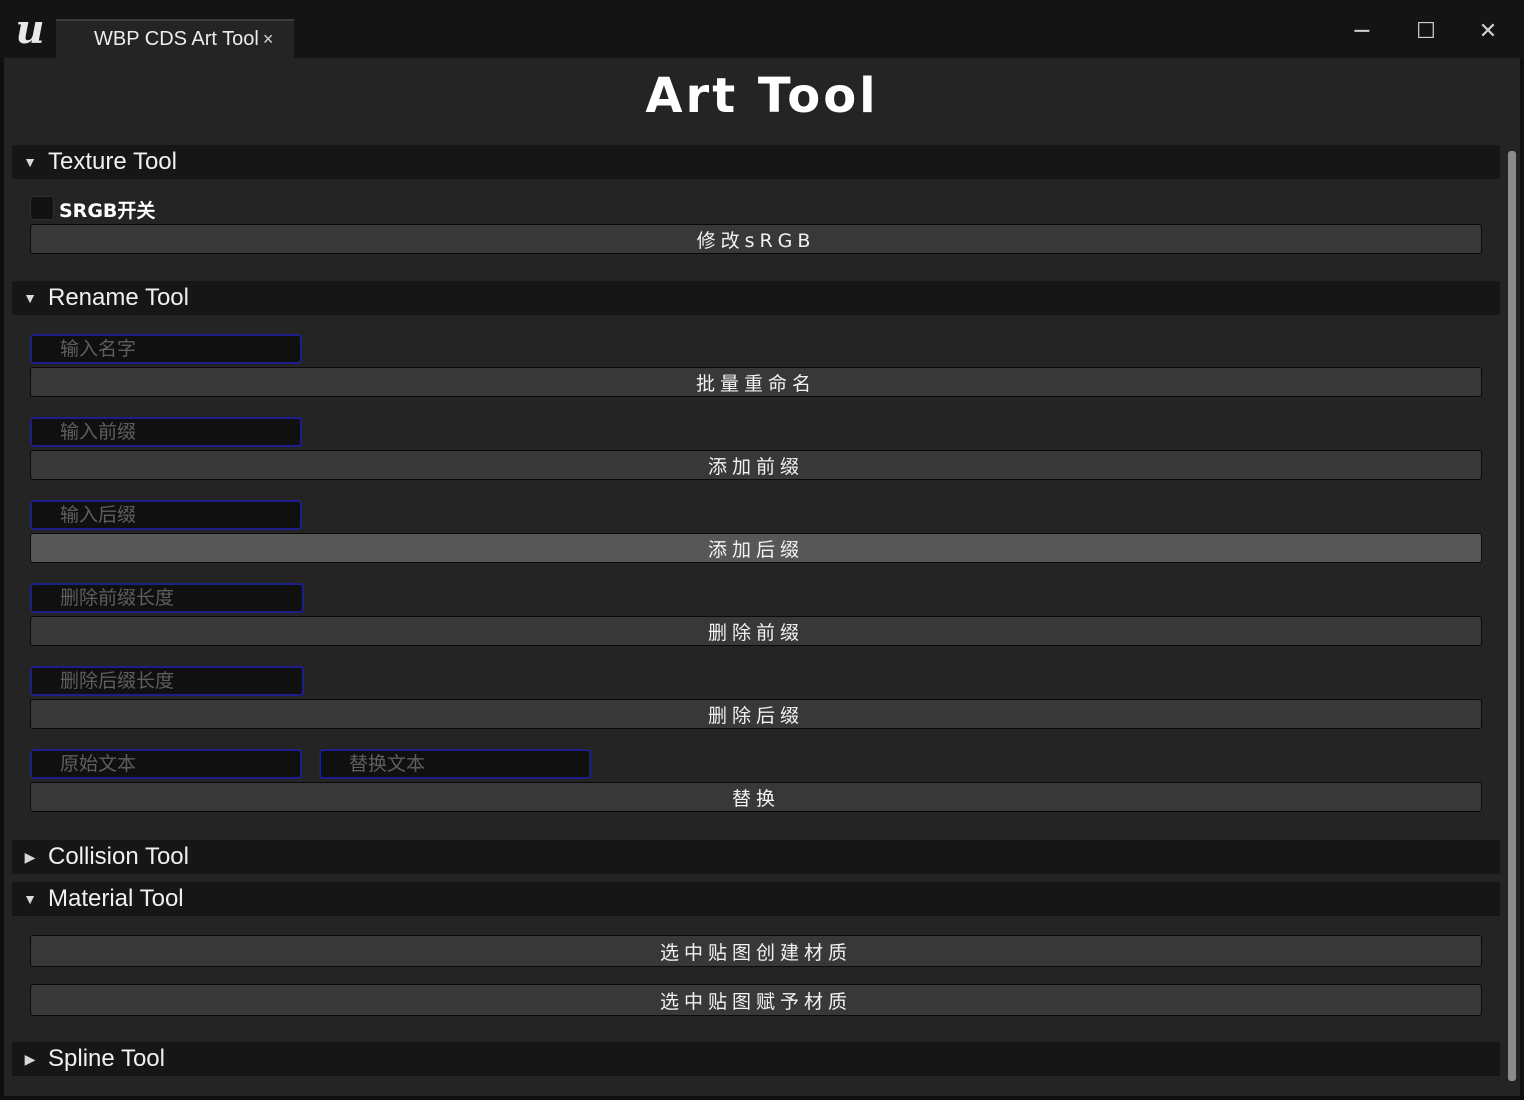 This screenshot has height=1100, width=1524. I want to click on maximize-icon: ☐, so click(1426, 31).